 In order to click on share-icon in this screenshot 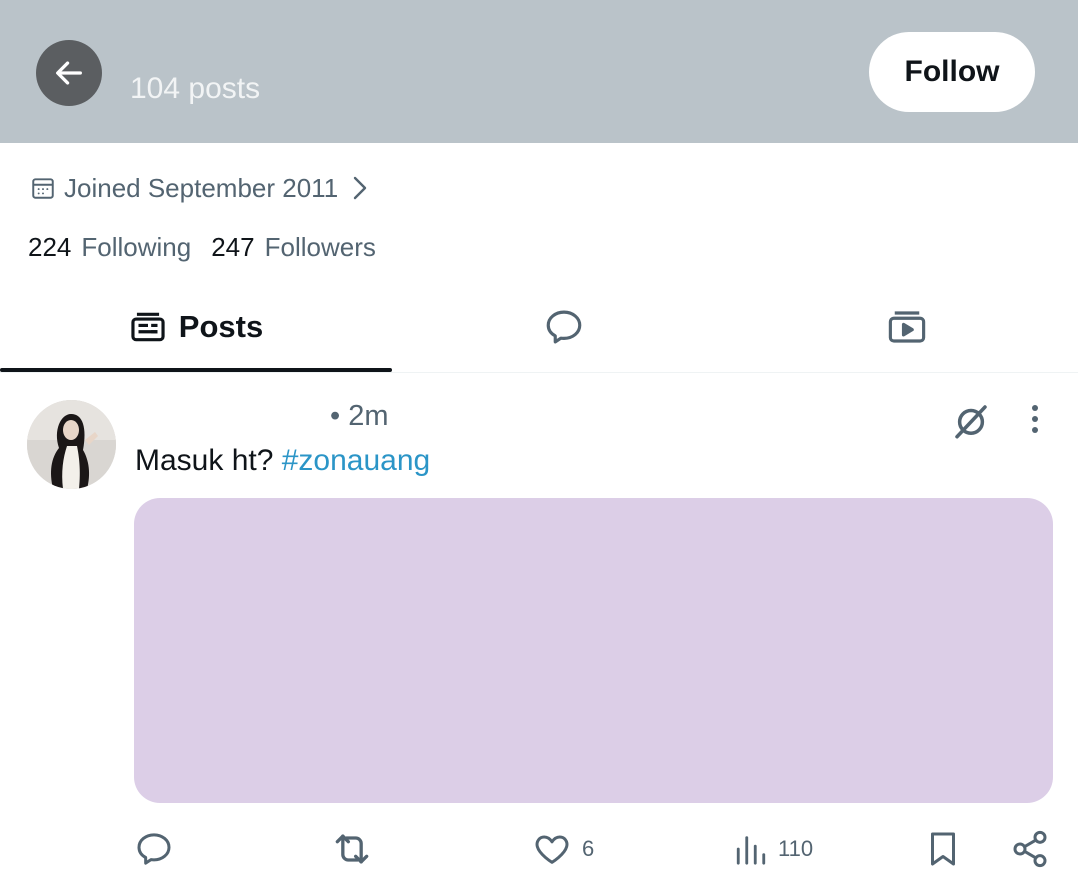, I will do `click(1030, 849)`.